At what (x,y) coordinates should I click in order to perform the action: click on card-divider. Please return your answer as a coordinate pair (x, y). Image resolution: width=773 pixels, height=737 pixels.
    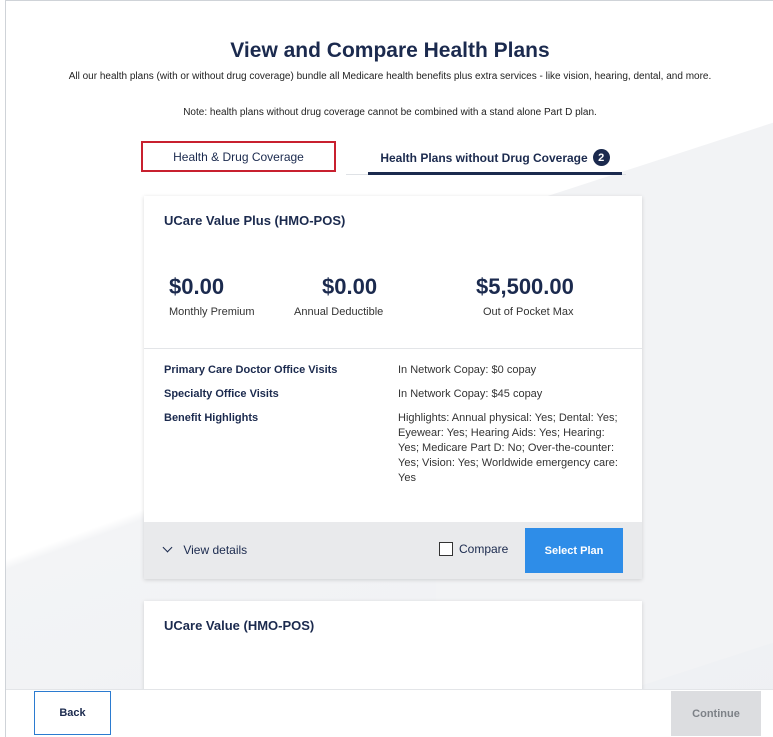
    Looking at the image, I should click on (393, 348).